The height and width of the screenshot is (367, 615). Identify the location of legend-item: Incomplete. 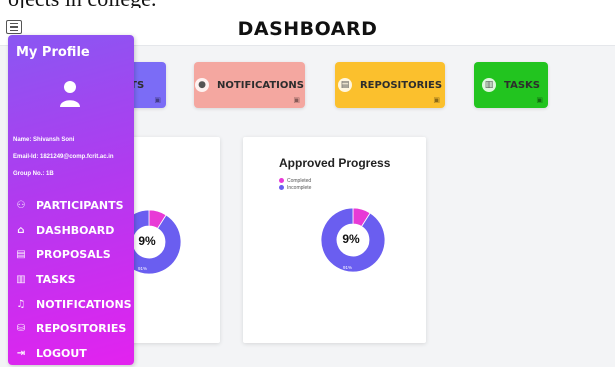
(295, 187).